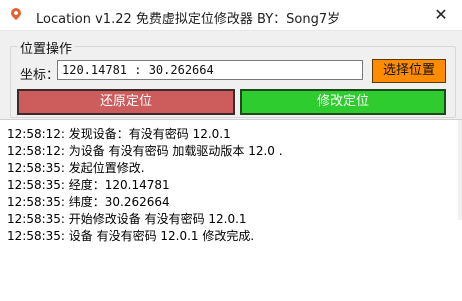  I want to click on restore-location-button: 还原定位, so click(126, 102).